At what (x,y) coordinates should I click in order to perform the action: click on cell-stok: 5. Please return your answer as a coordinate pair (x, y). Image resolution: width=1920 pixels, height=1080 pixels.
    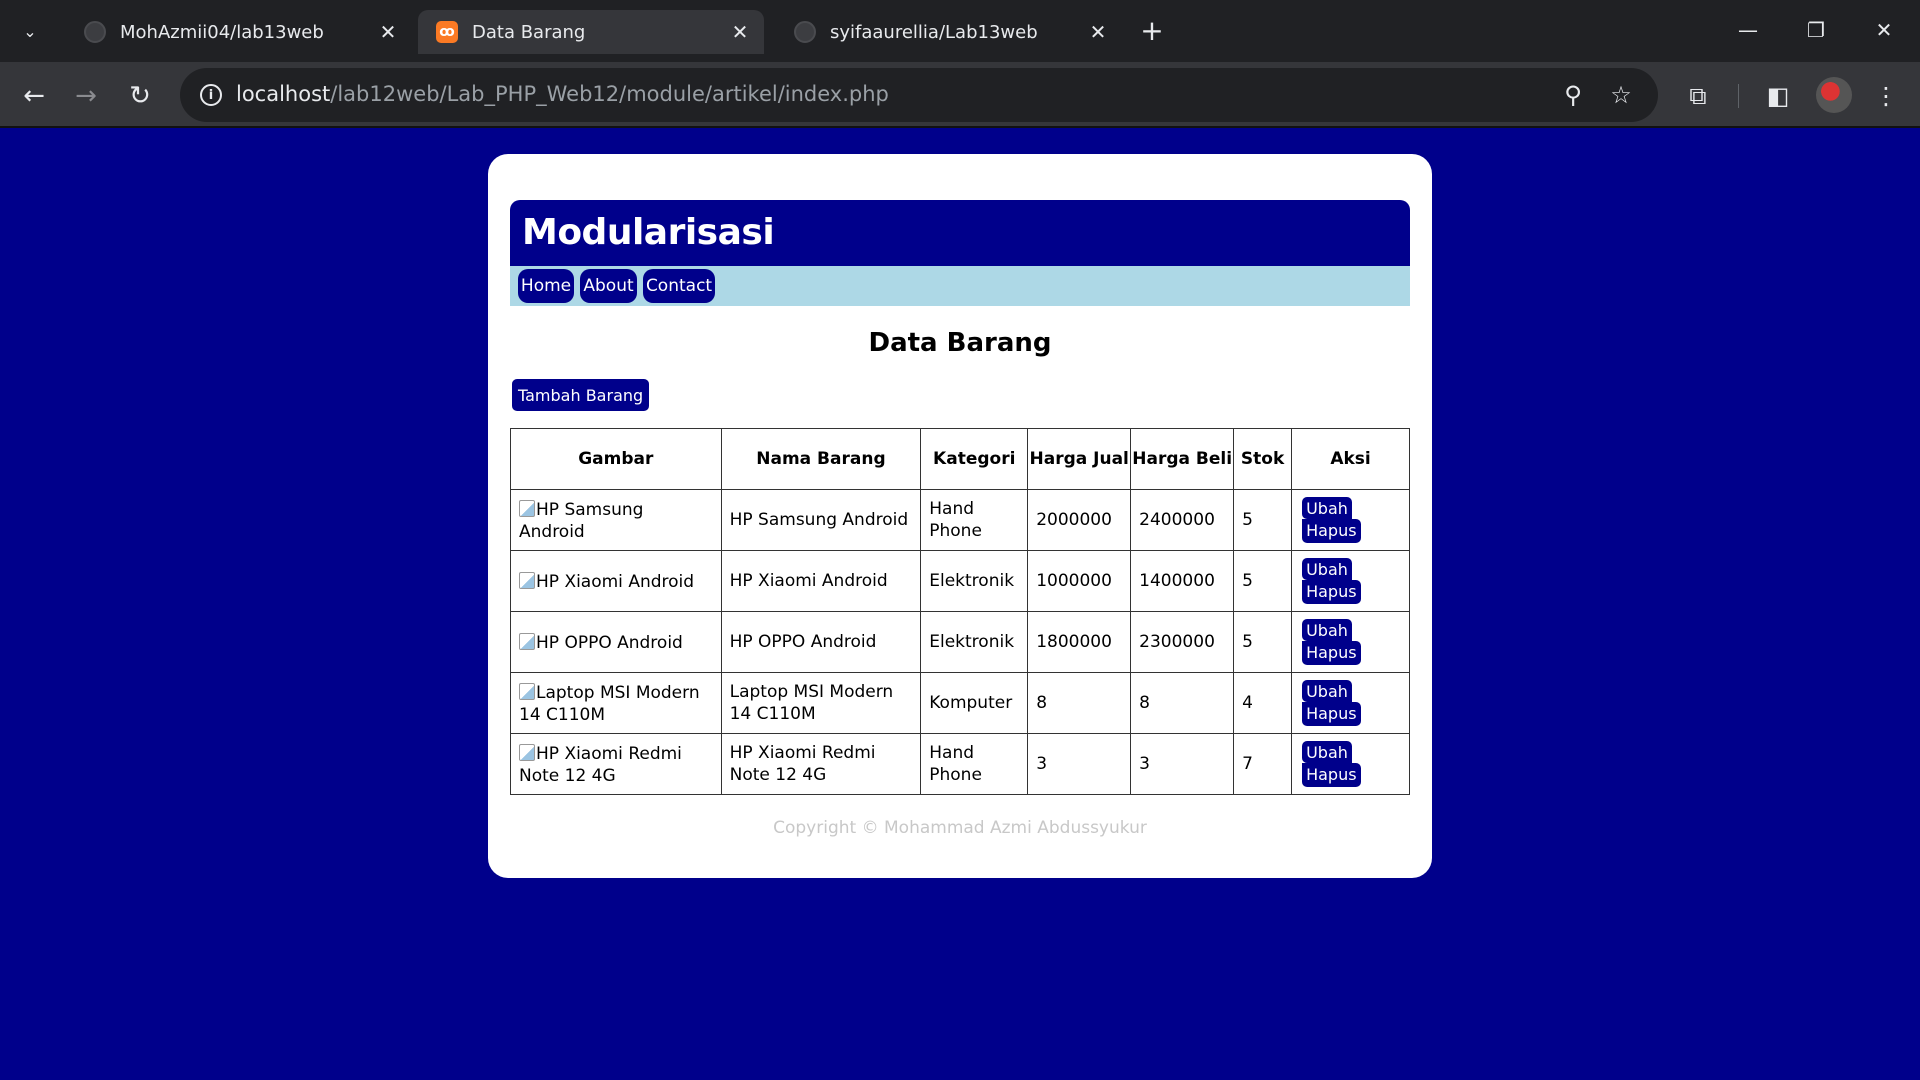
    Looking at the image, I should click on (1263, 642).